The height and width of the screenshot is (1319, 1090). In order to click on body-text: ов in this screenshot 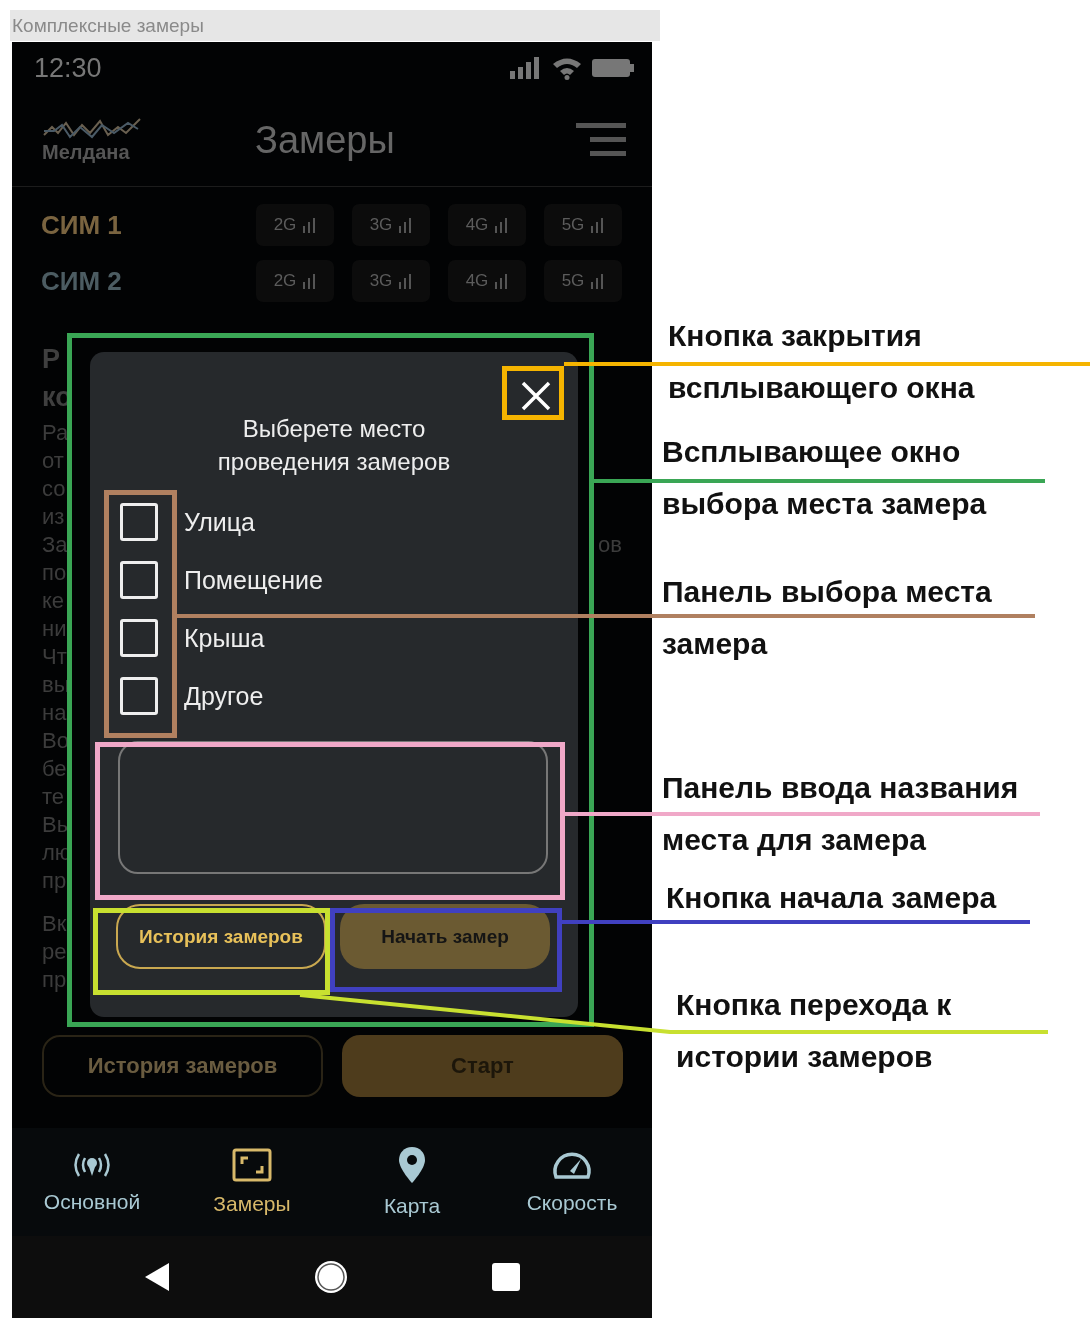, I will do `click(610, 545)`.